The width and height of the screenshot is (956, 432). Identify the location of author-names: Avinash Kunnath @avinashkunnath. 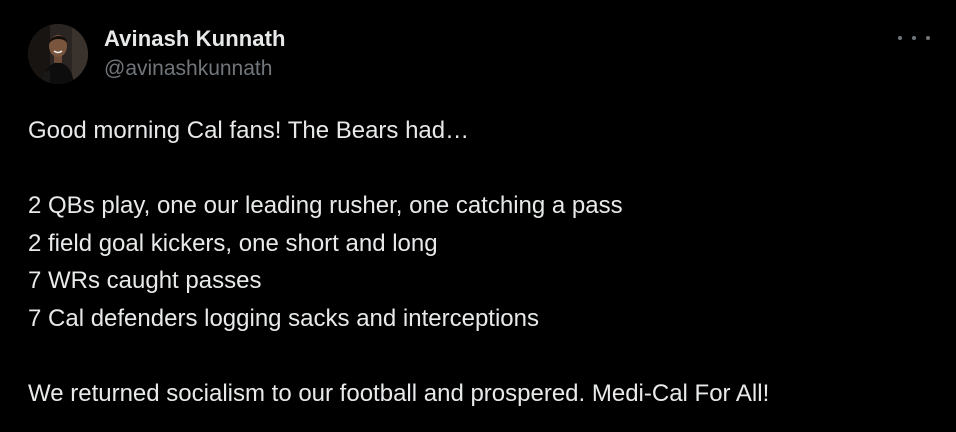
(195, 54).